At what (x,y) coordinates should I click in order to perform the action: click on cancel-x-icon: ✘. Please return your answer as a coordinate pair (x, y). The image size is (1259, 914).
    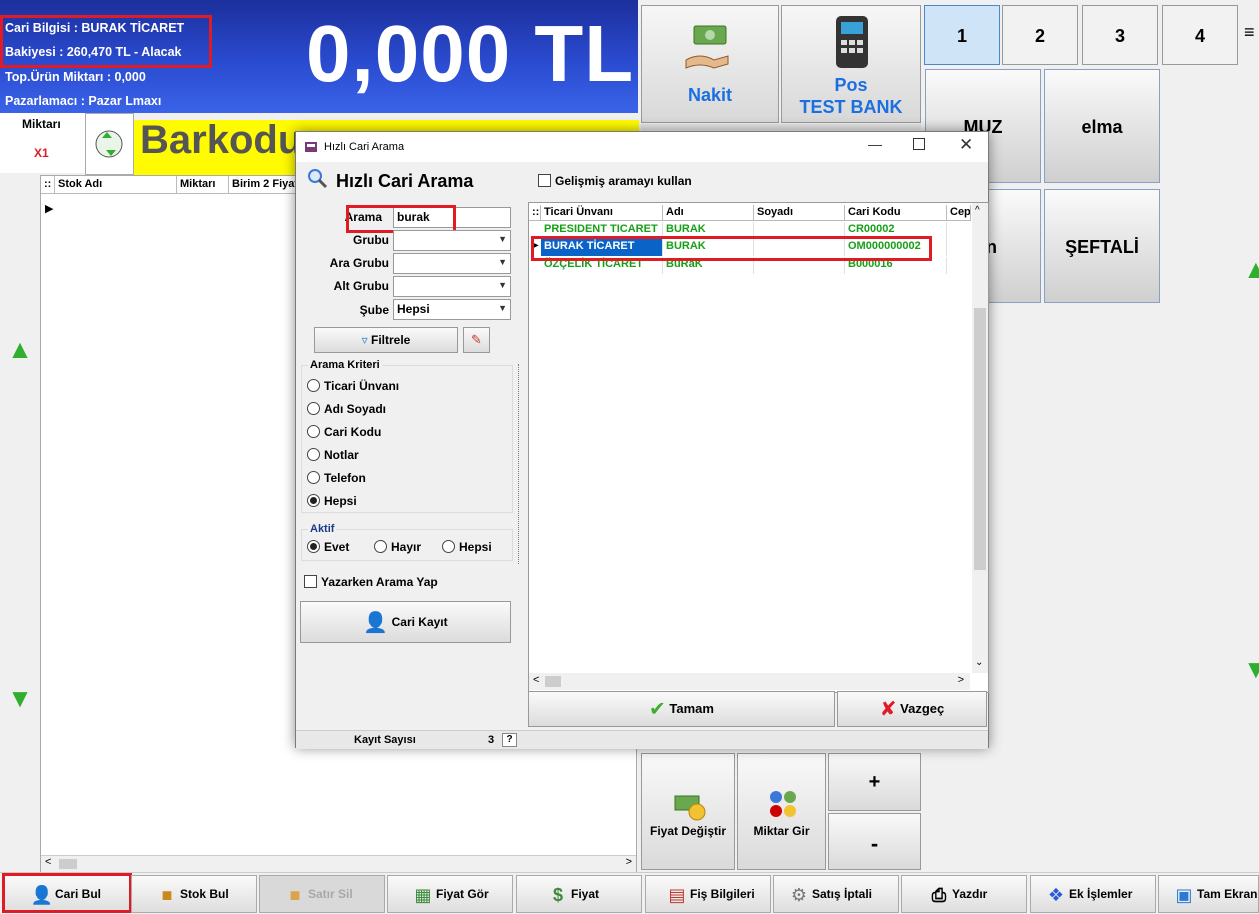
    Looking at the image, I should click on (888, 709).